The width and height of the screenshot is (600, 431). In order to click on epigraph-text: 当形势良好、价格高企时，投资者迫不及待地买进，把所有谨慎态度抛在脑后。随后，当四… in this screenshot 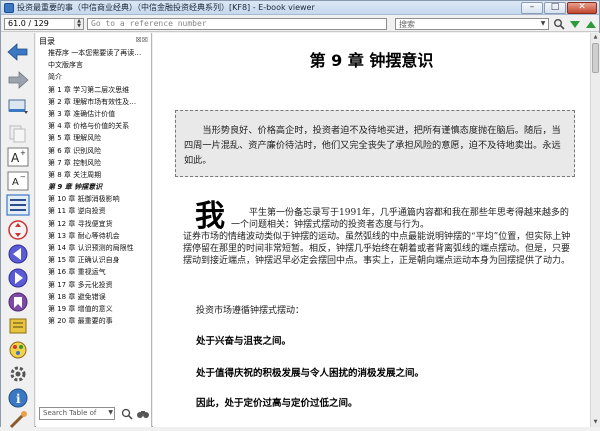, I will do `click(372, 145)`.